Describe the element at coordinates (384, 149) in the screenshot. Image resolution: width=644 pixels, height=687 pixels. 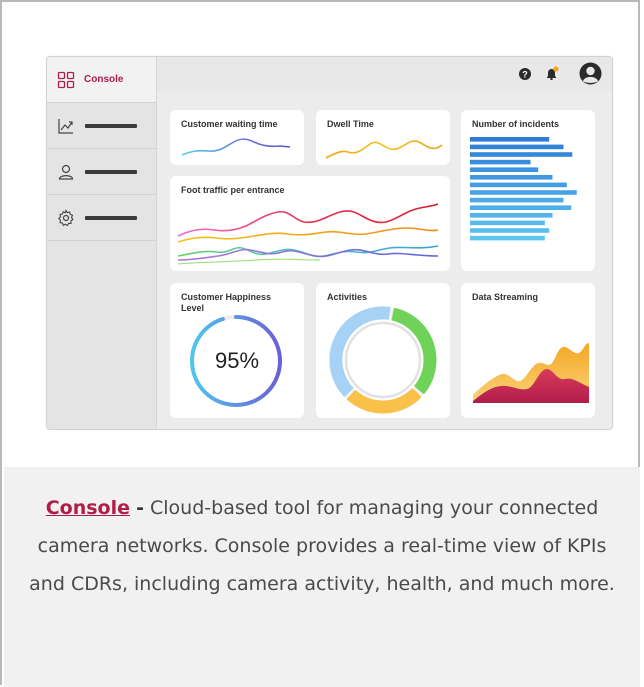
I see `dwell-time-sparkline` at that location.